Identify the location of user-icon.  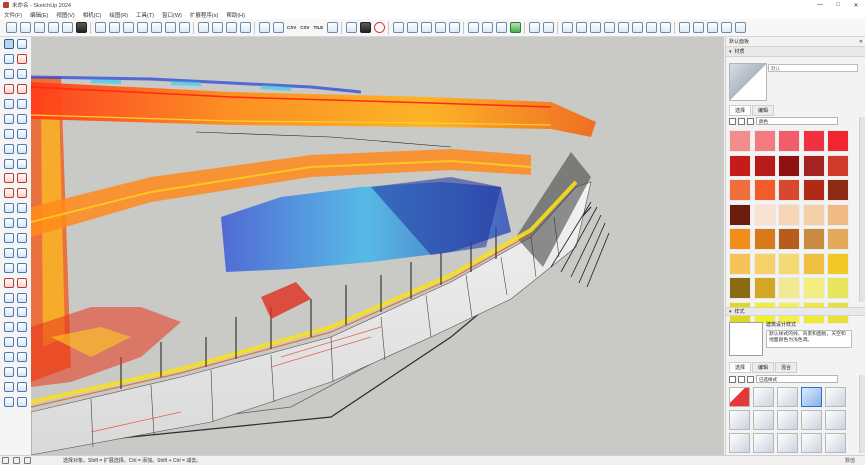
(27, 460).